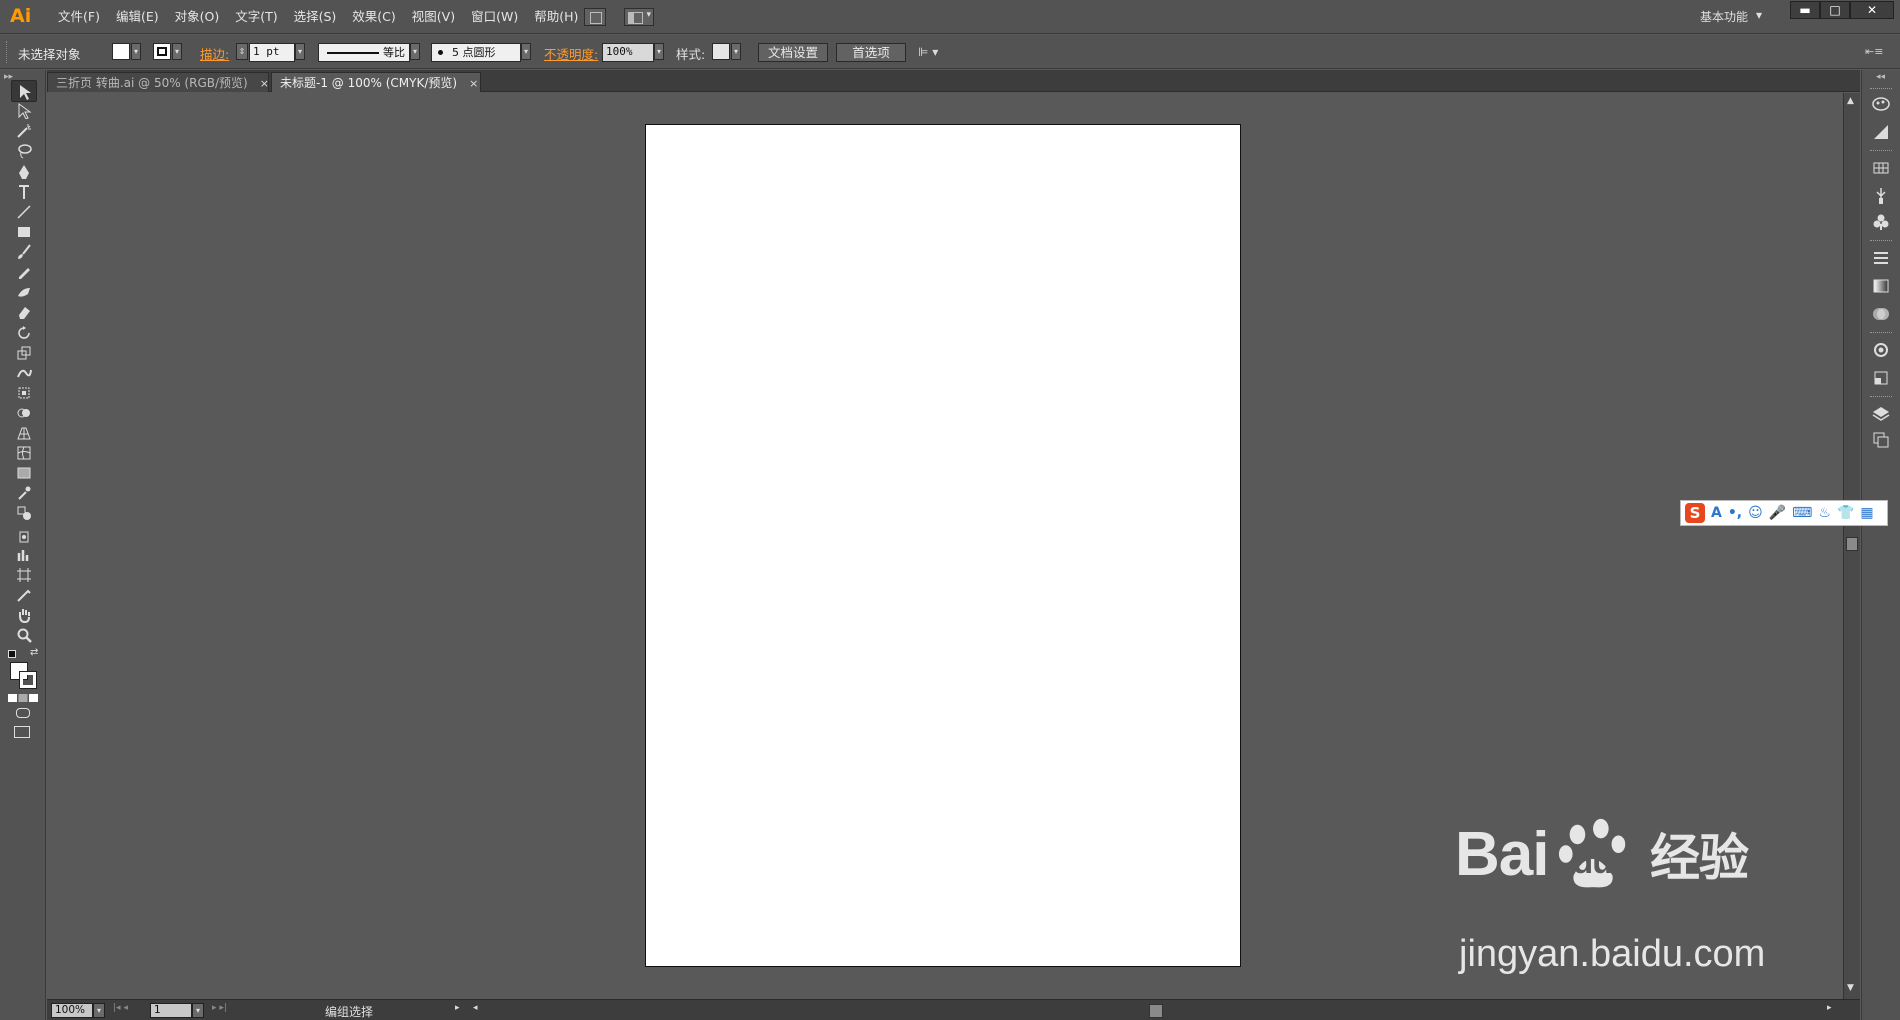 The height and width of the screenshot is (1020, 1900). Describe the element at coordinates (1695, 513) in the screenshot. I see `sogou-logo-icon: S` at that location.